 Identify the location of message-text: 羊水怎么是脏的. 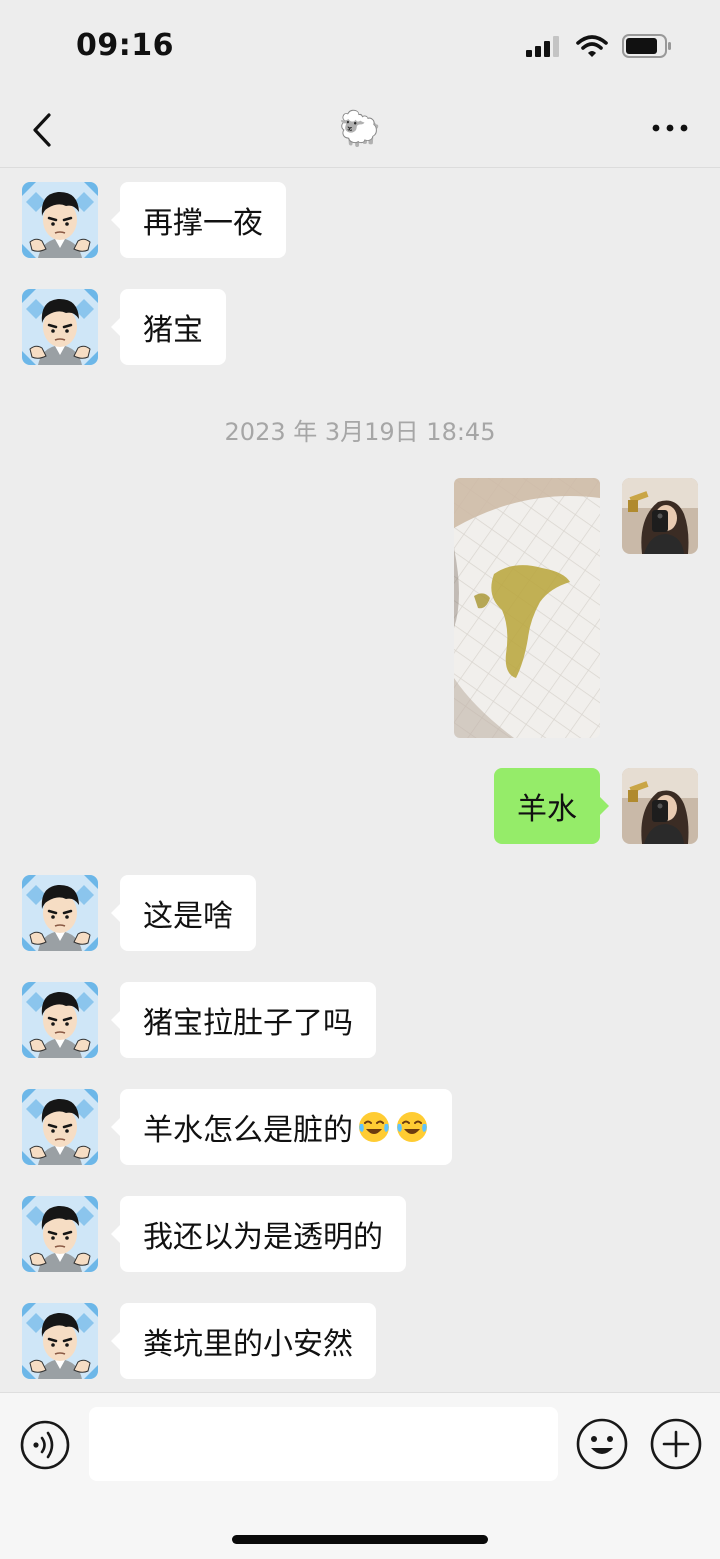
(248, 1130).